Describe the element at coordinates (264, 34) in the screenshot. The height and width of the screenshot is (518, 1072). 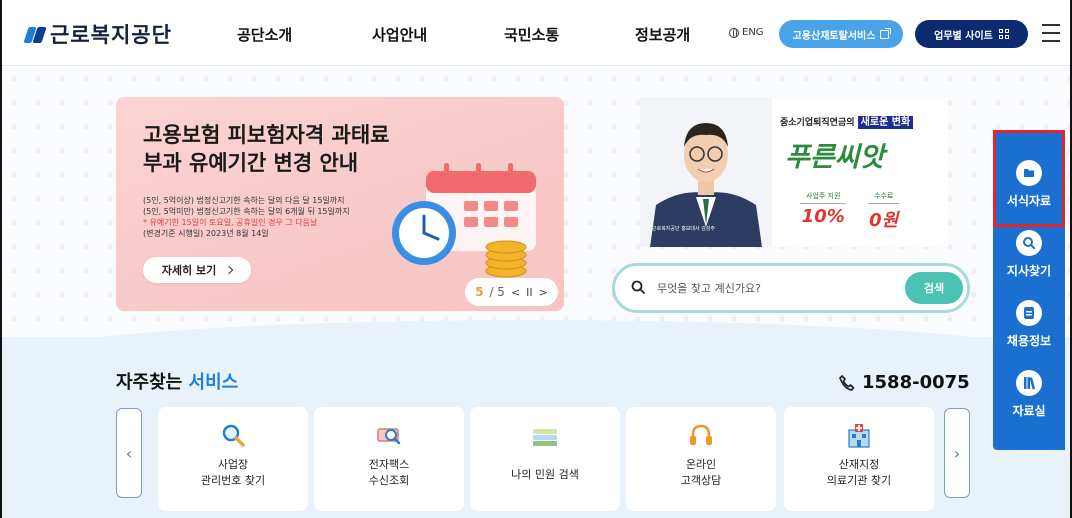
I see `nav-about: 공단소개` at that location.